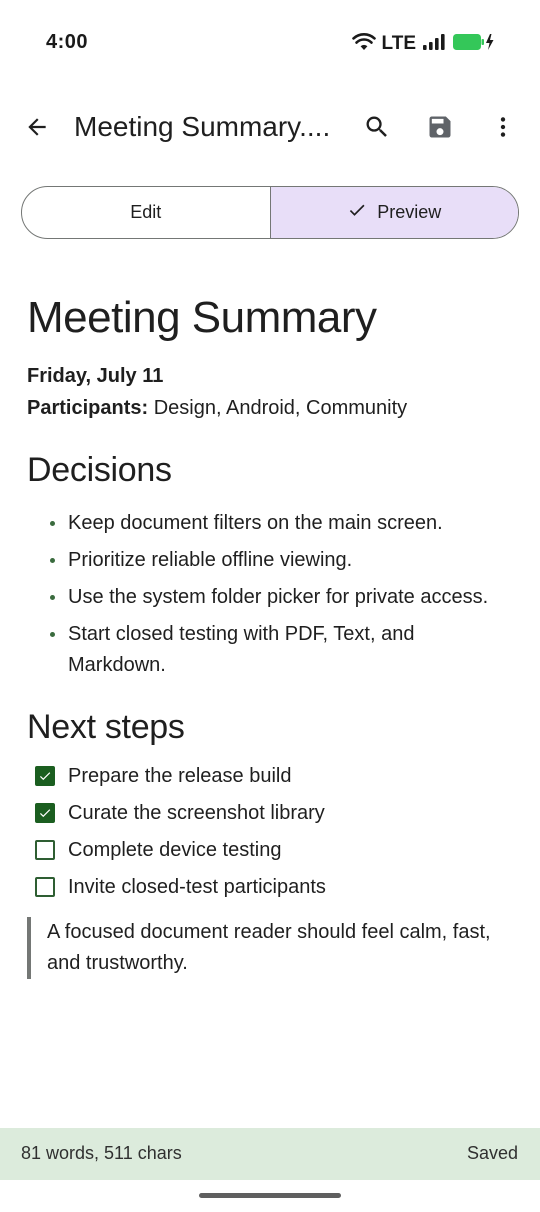  I want to click on status-bar: 4:00 LTE, so click(270, 44).